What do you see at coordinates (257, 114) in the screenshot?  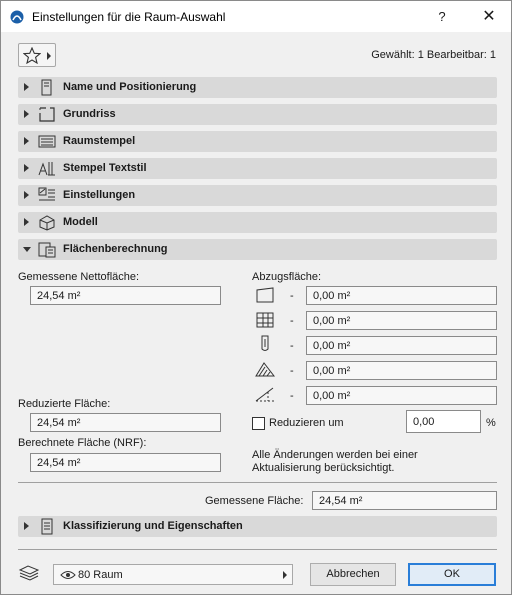 I see `section-floorplan: Grundriss` at bounding box center [257, 114].